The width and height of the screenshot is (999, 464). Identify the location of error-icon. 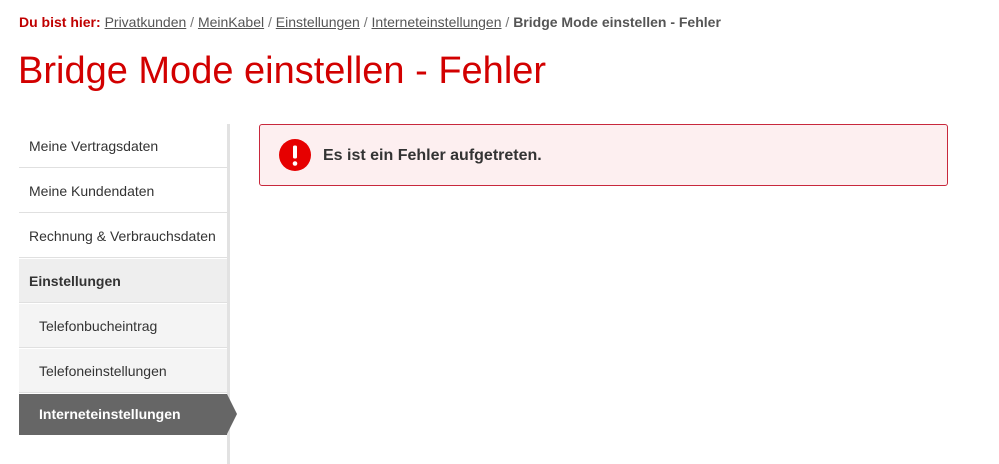
(295, 155).